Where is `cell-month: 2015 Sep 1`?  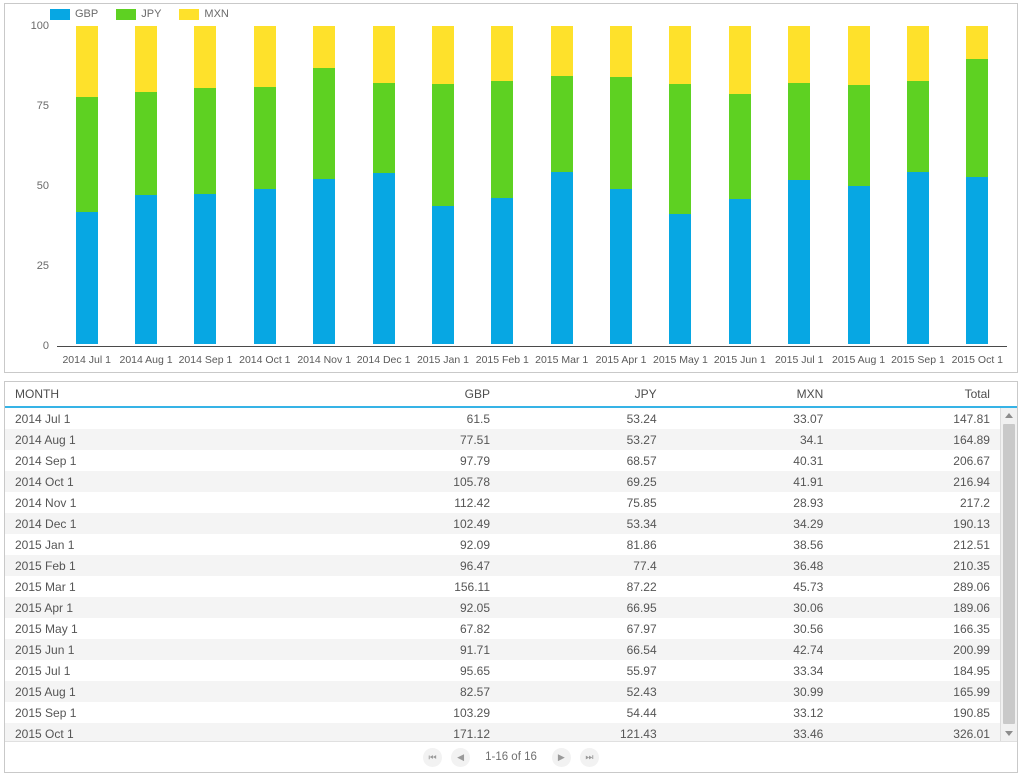 cell-month: 2015 Sep 1 is located at coordinates (46, 712).